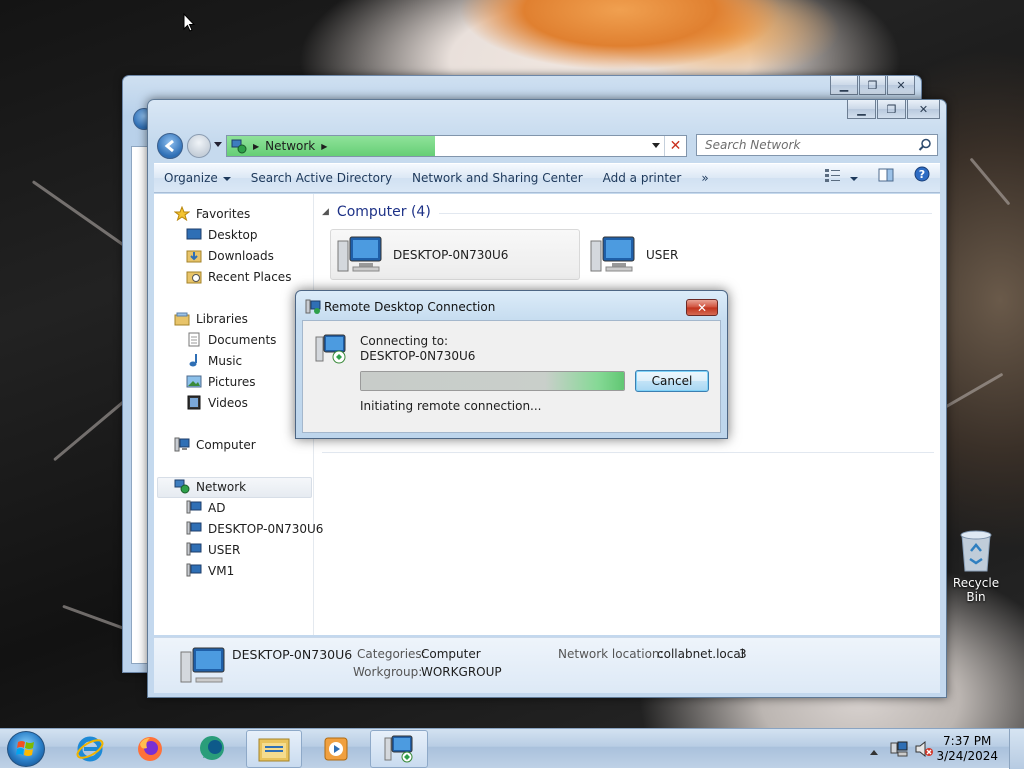 The image size is (1024, 769). I want to click on connection-progress-bar, so click(492, 381).